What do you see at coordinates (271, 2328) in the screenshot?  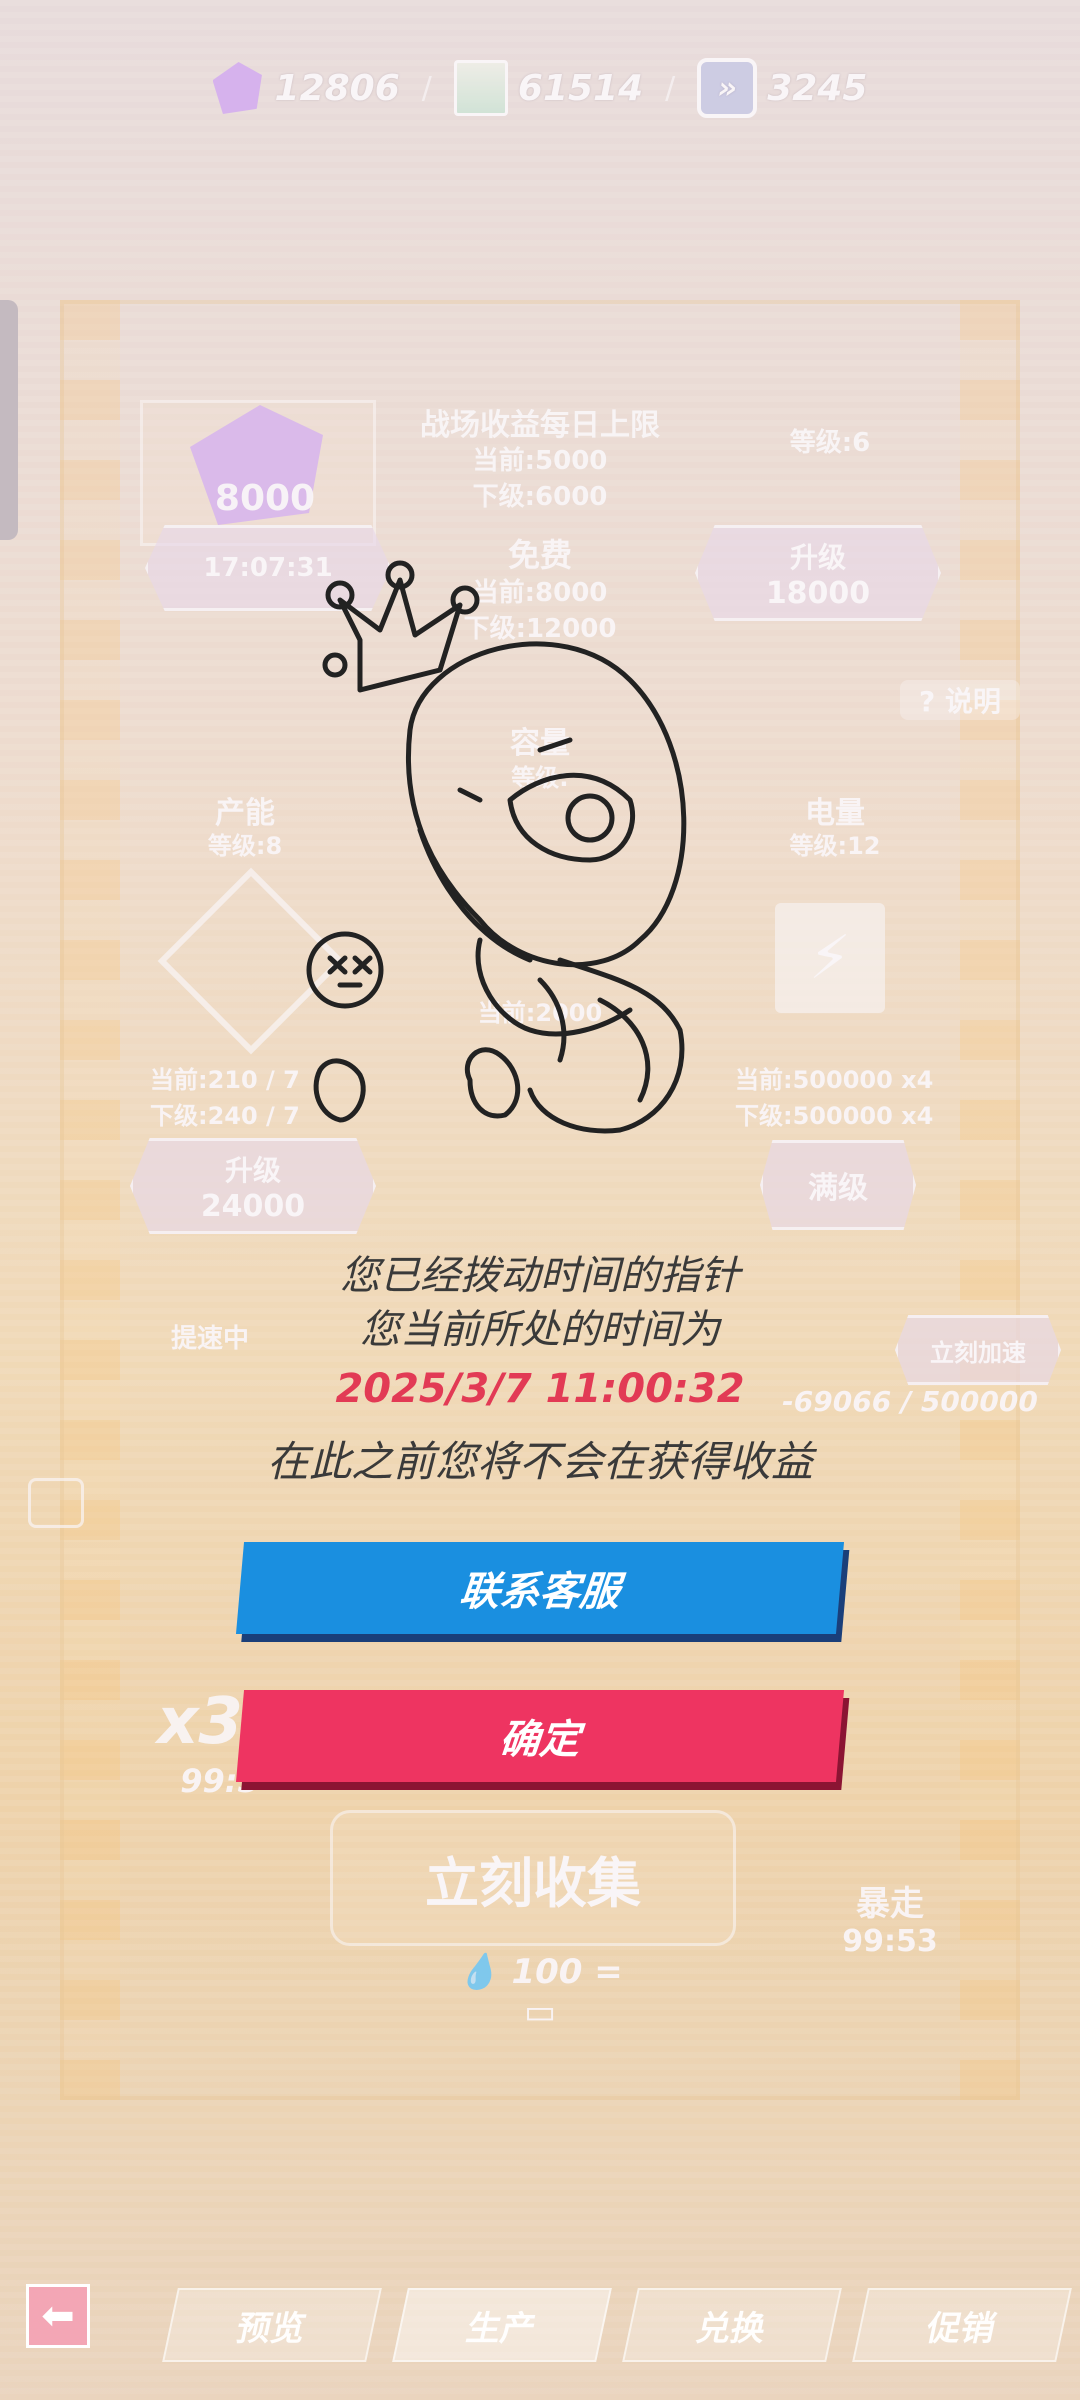 I see `tab-label: 预览` at bounding box center [271, 2328].